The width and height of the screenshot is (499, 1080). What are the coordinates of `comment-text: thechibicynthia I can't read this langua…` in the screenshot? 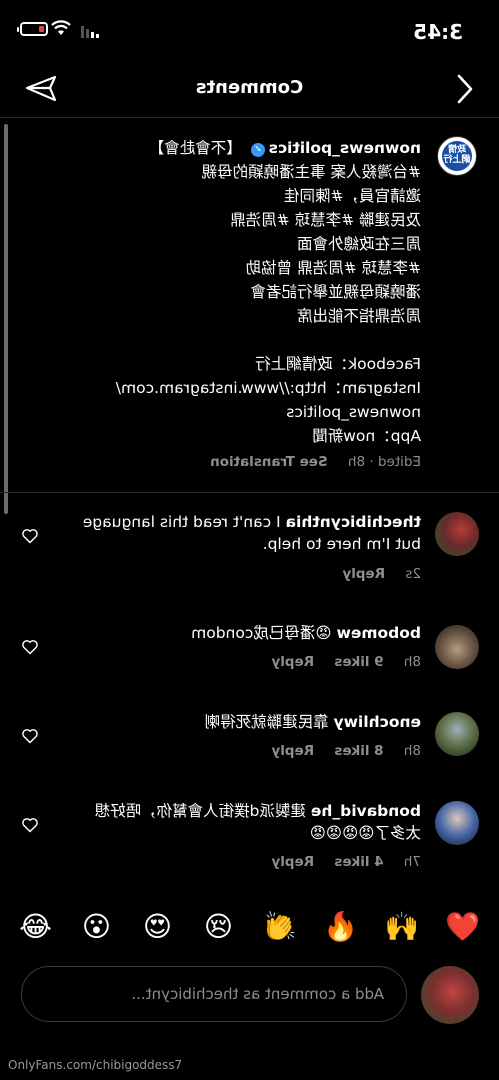 It's located at (251, 533).